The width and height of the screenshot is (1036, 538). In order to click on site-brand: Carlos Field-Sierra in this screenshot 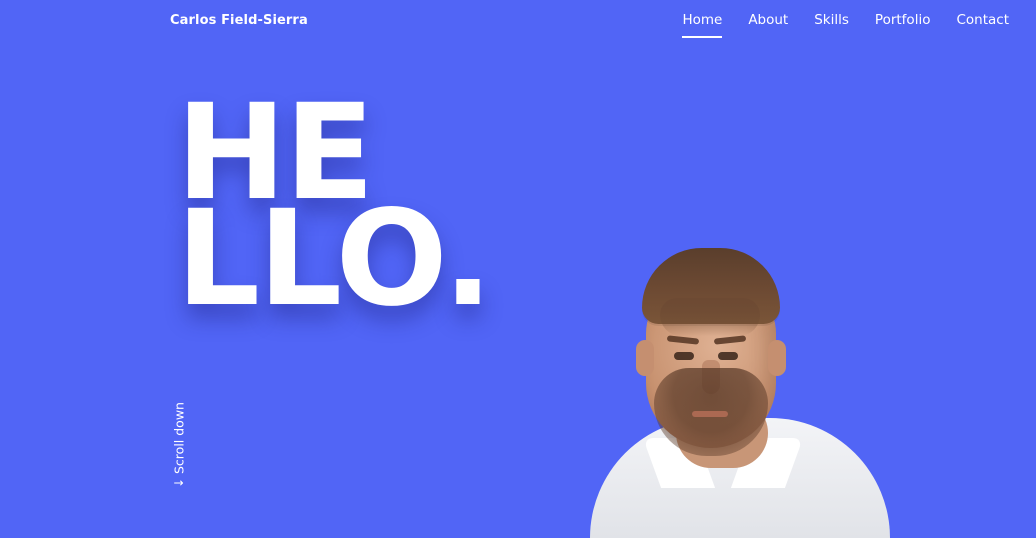, I will do `click(239, 20)`.